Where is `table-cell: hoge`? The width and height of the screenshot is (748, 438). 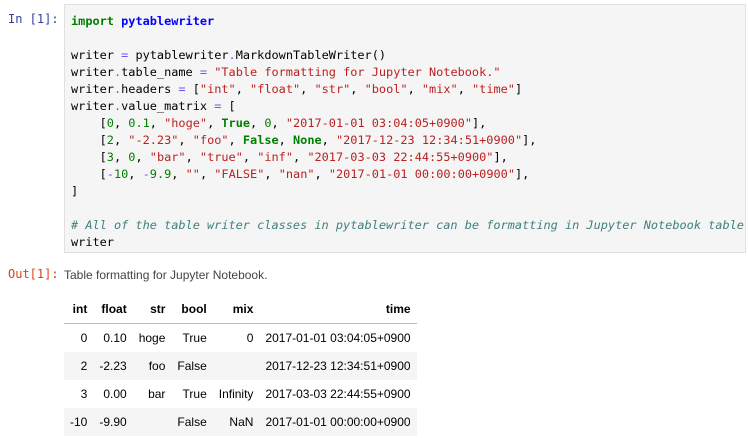 table-cell: hoge is located at coordinates (152, 338).